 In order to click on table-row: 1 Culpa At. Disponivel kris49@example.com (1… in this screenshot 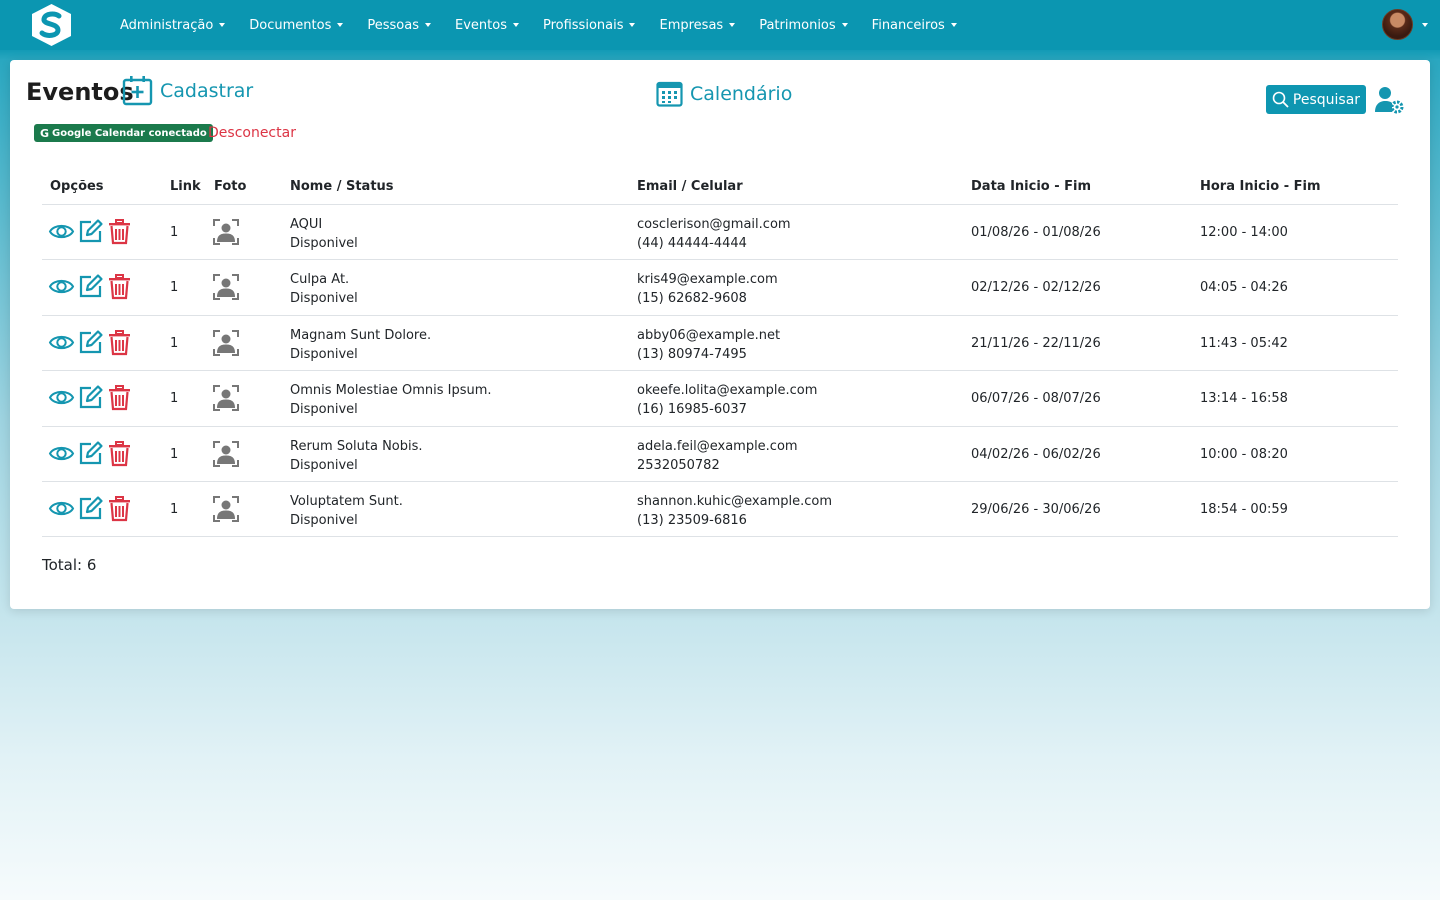, I will do `click(720, 288)`.